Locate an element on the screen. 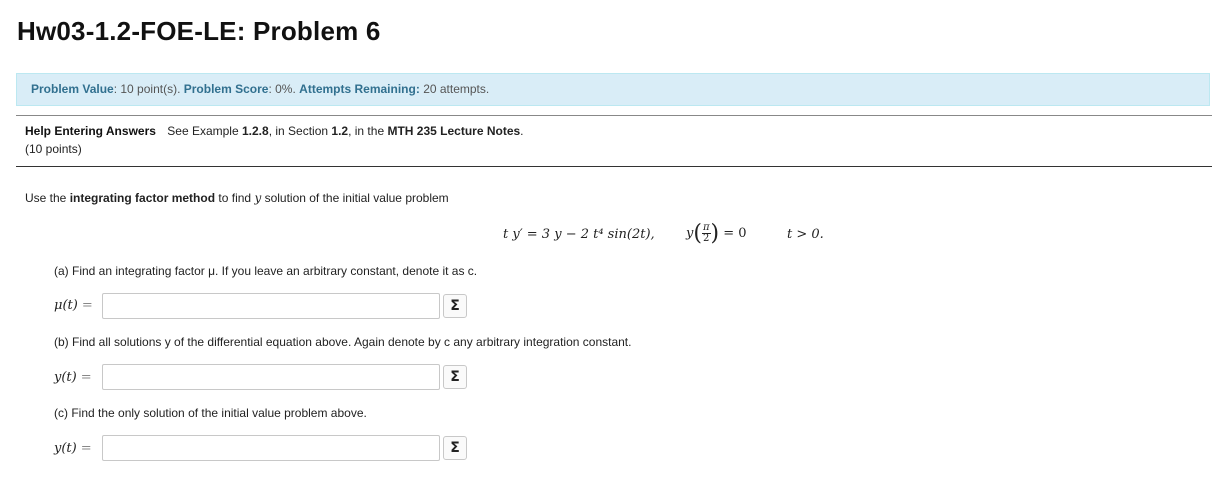 This screenshot has height=480, width=1212. help-example: 1.2.8 is located at coordinates (255, 131).